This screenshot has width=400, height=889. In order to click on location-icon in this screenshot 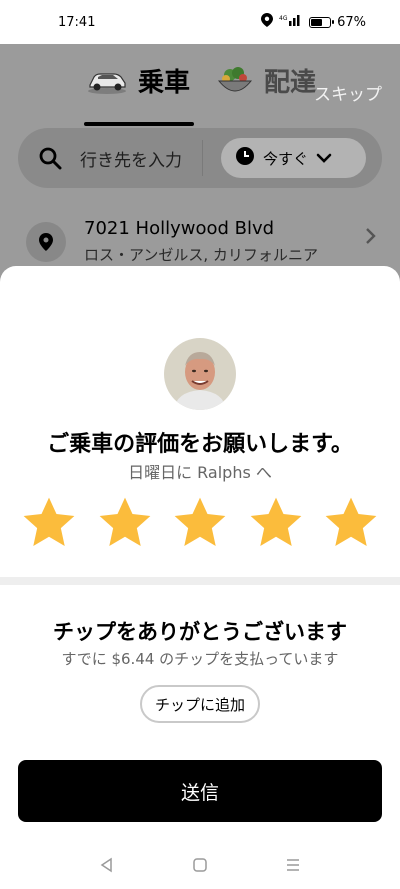, I will do `click(267, 22)`.